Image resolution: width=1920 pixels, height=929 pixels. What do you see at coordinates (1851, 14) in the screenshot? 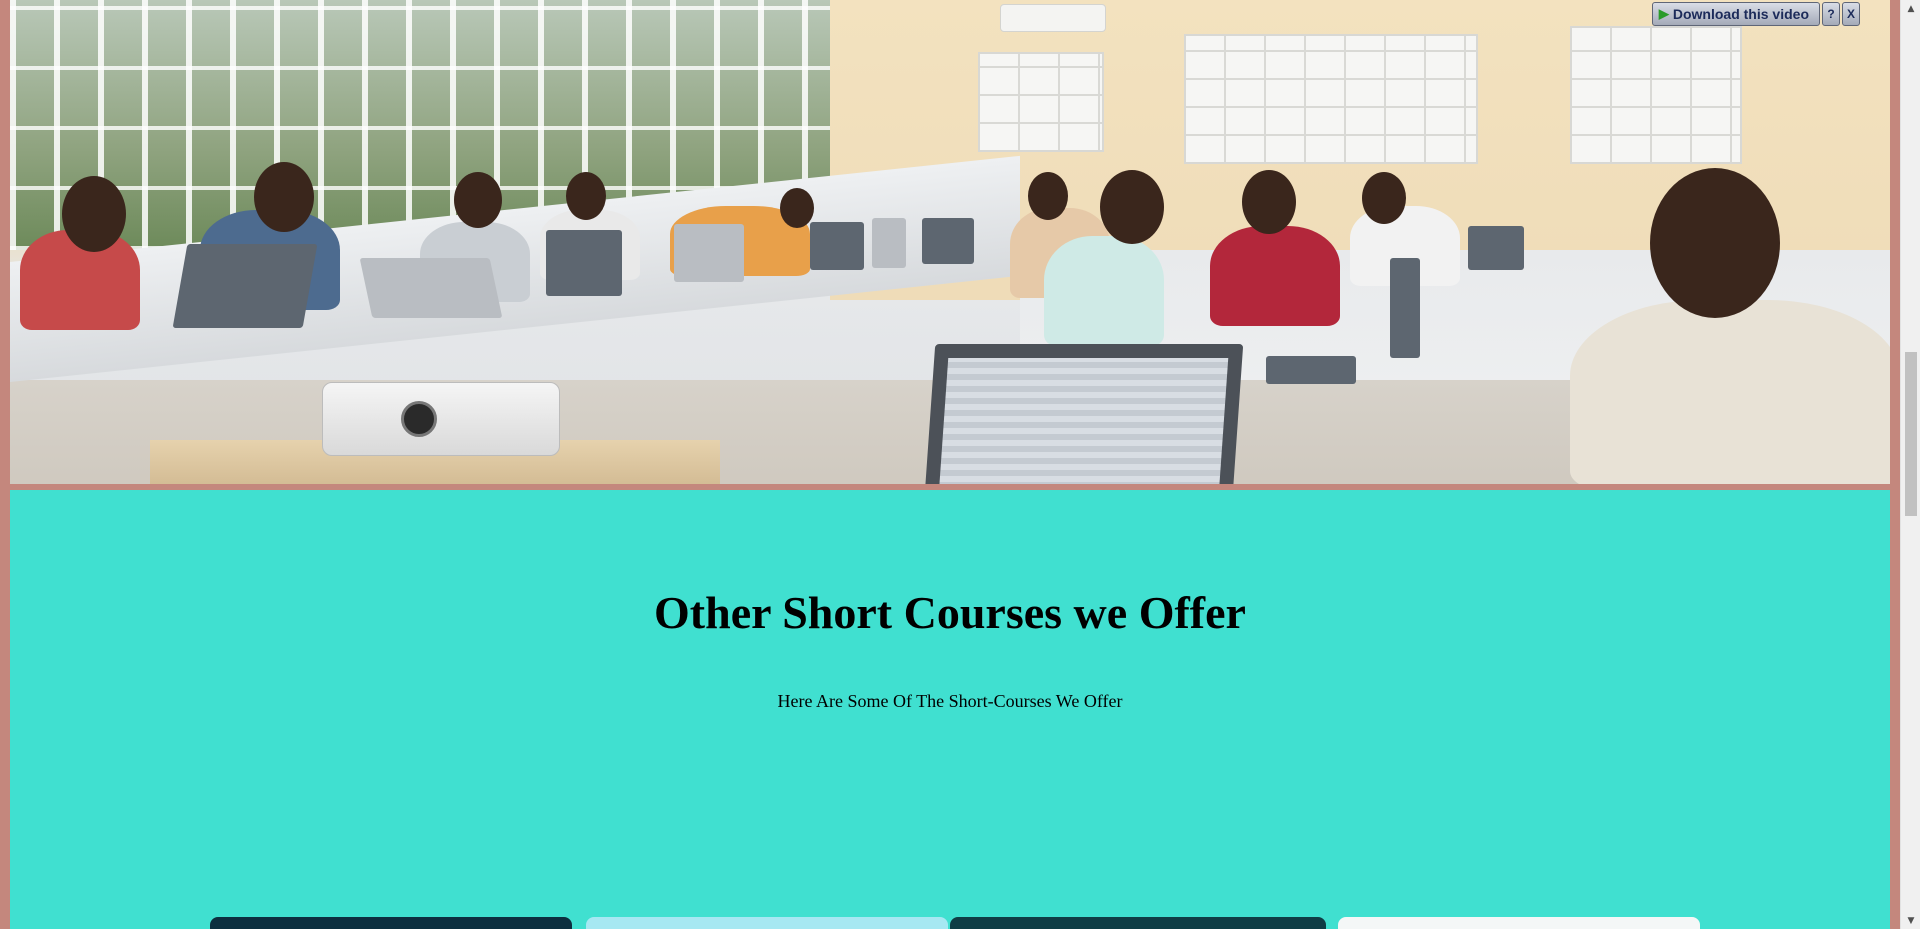
I see `close-button: X` at bounding box center [1851, 14].